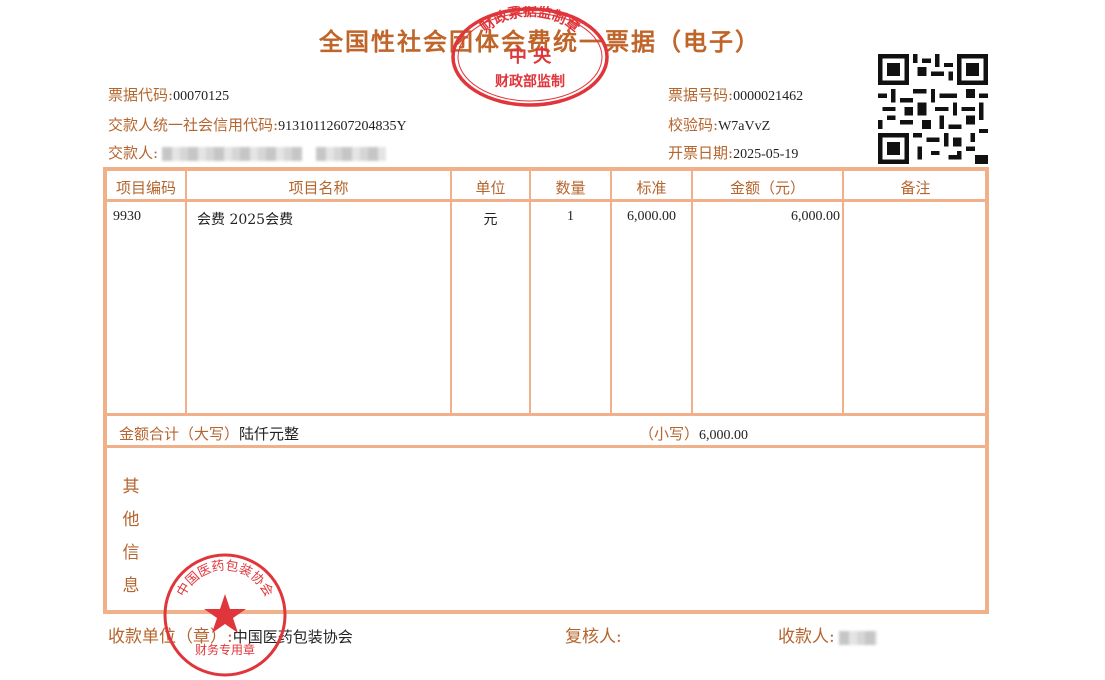 Image resolution: width=1105 pixels, height=680 pixels. Describe the element at coordinates (193, 125) in the screenshot. I see `payer-credit-label: 交款人统一社会信用代码:` at that location.